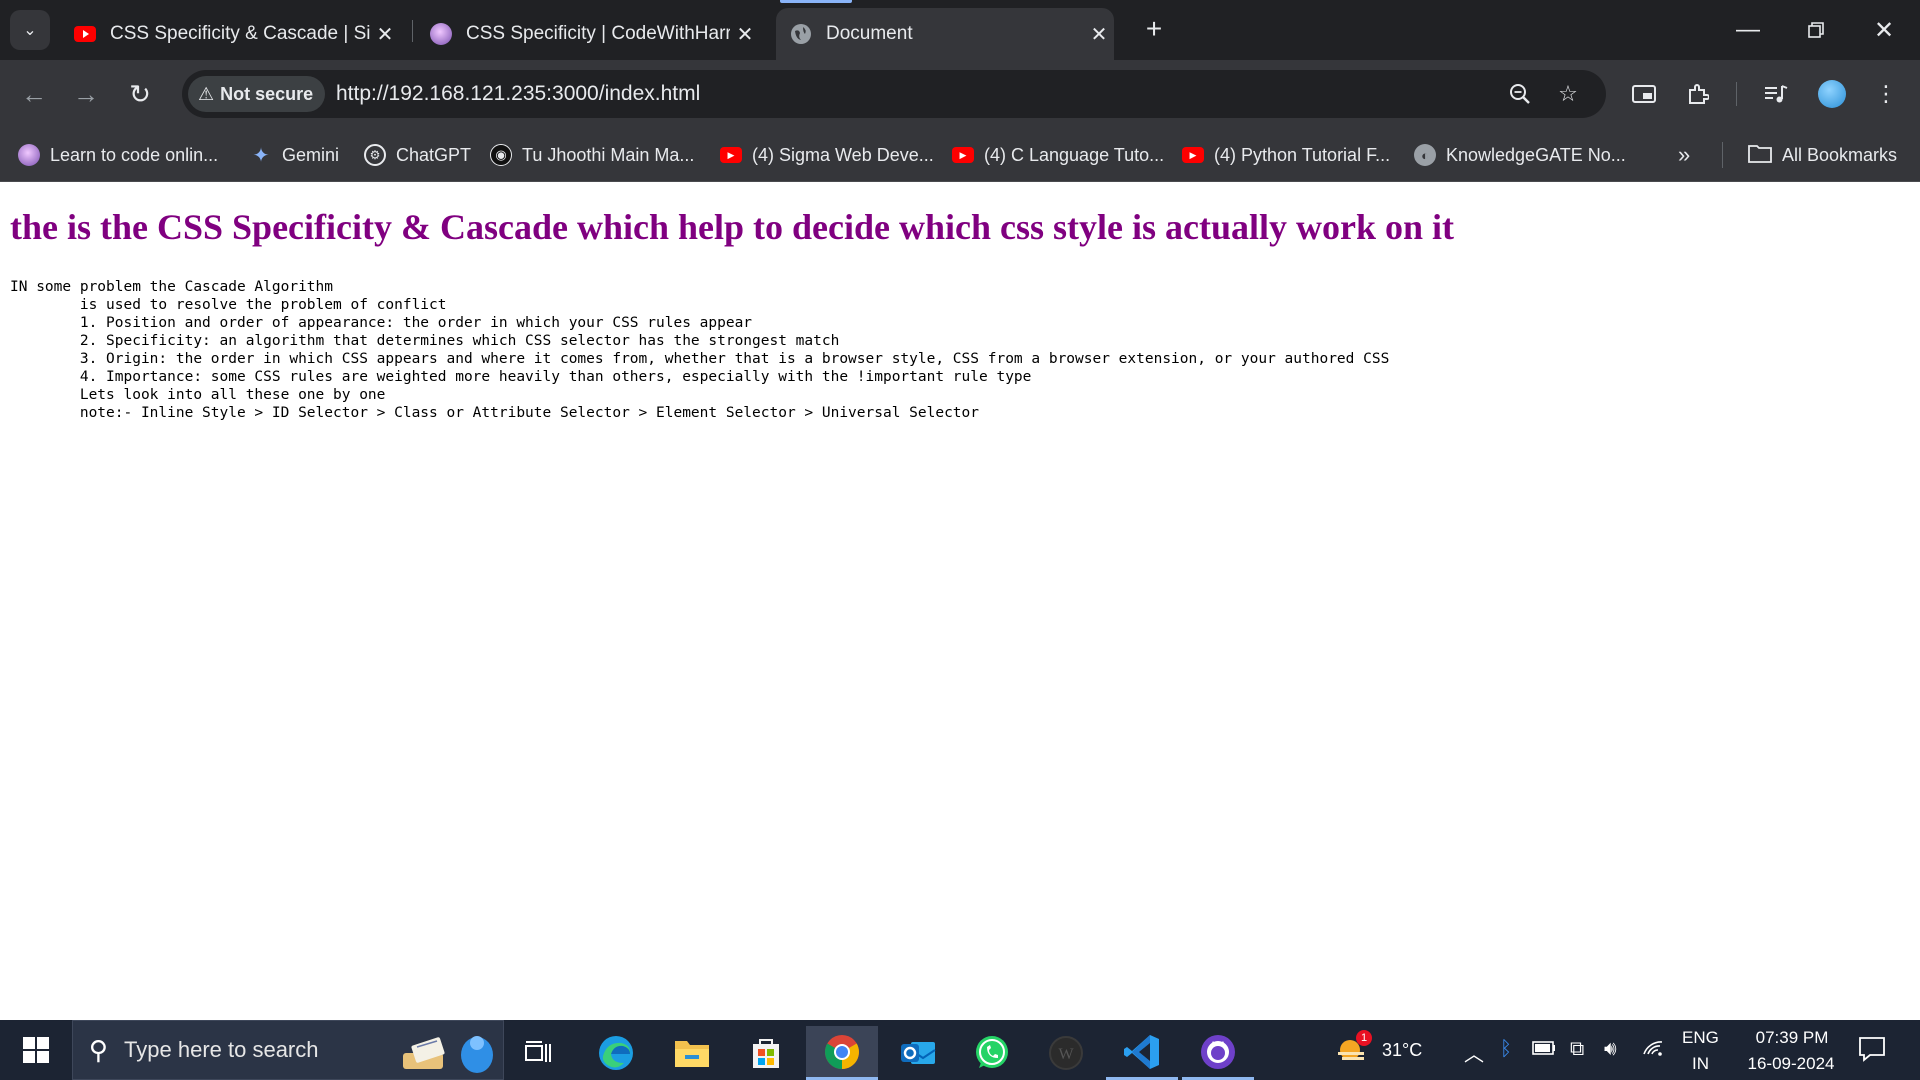  I want to click on back-button: ←, so click(34, 94).